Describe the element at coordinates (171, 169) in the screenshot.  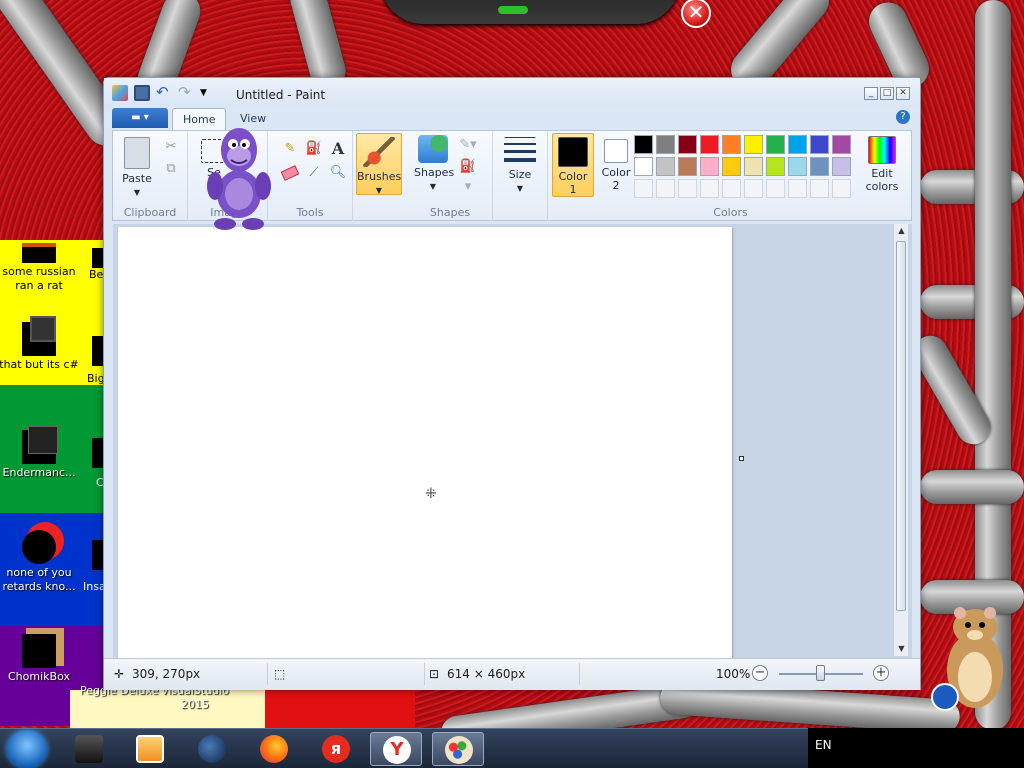
I see `copy-icon: ⧉` at that location.